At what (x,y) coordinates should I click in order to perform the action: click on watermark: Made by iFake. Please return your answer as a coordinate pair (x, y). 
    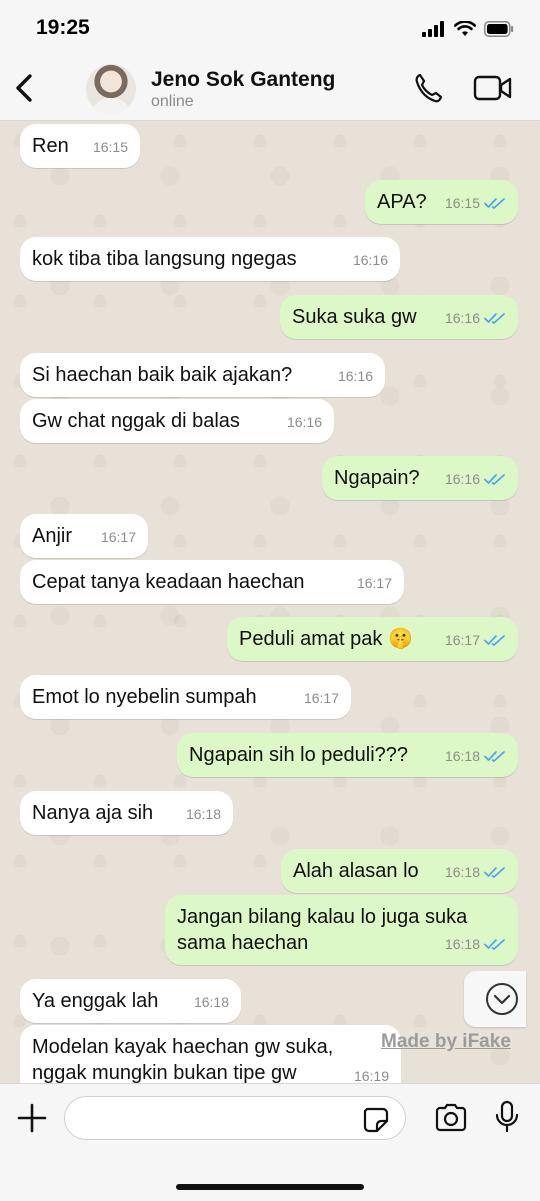
    Looking at the image, I should click on (446, 1041).